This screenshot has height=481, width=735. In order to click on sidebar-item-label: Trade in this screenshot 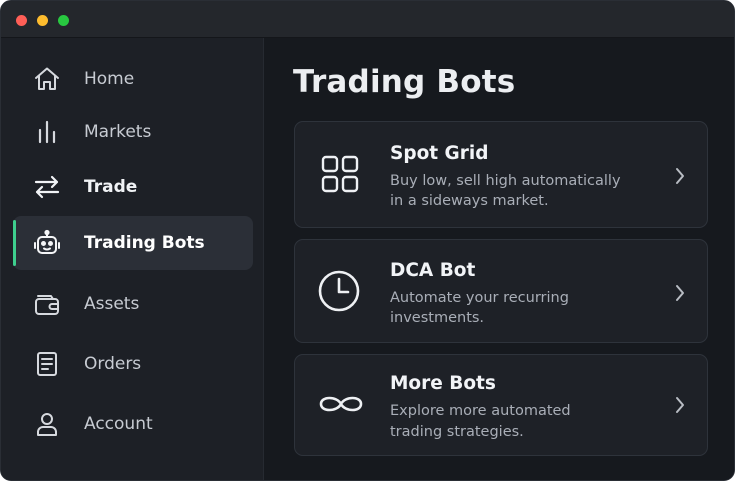, I will do `click(111, 187)`.